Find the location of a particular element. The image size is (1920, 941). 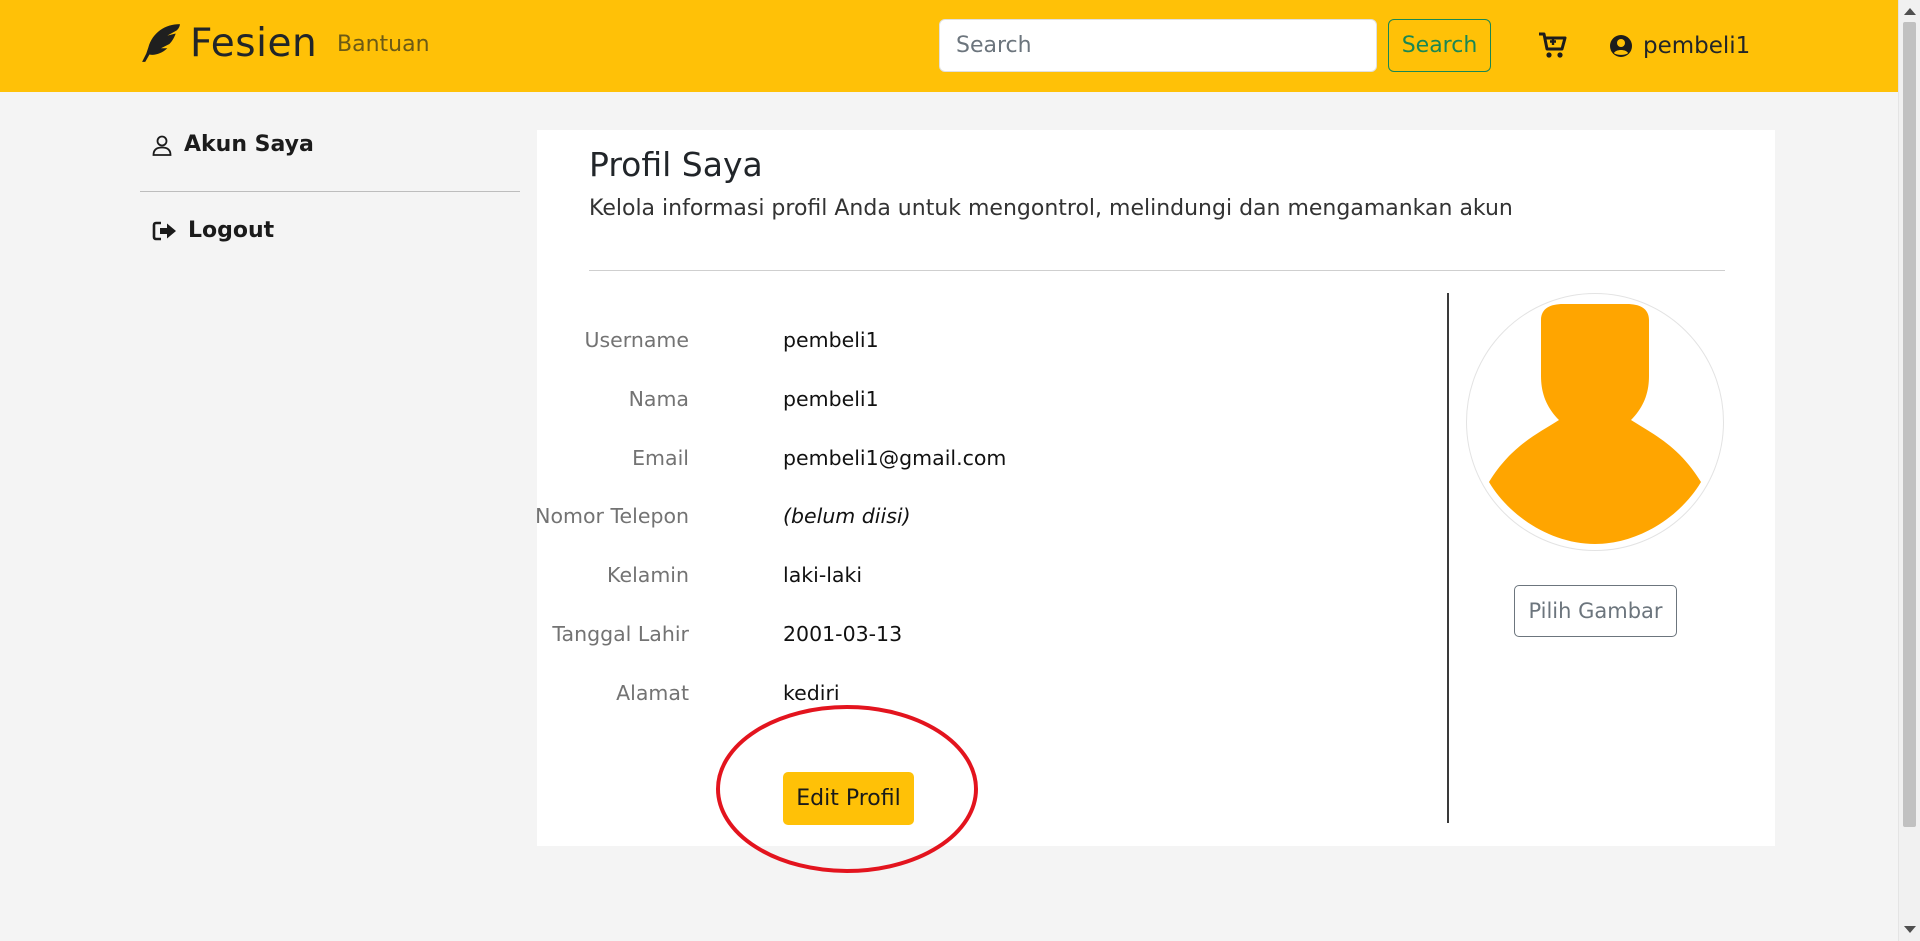

field-row-email: Email pembeli1@gmail.com is located at coordinates (937, 461).